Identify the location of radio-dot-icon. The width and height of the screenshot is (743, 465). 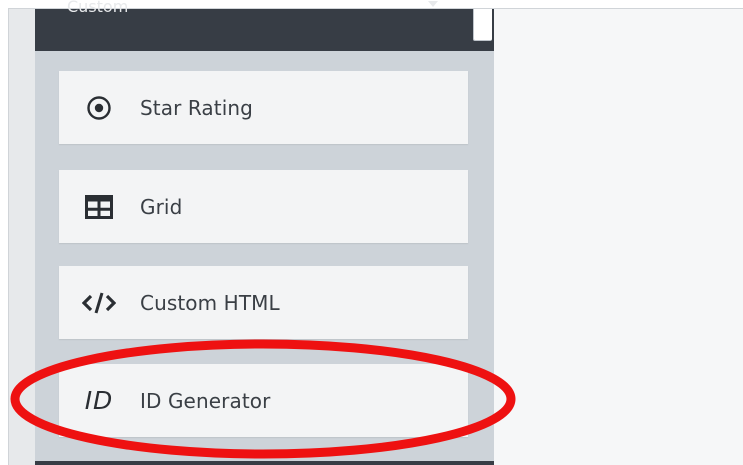
(99, 108).